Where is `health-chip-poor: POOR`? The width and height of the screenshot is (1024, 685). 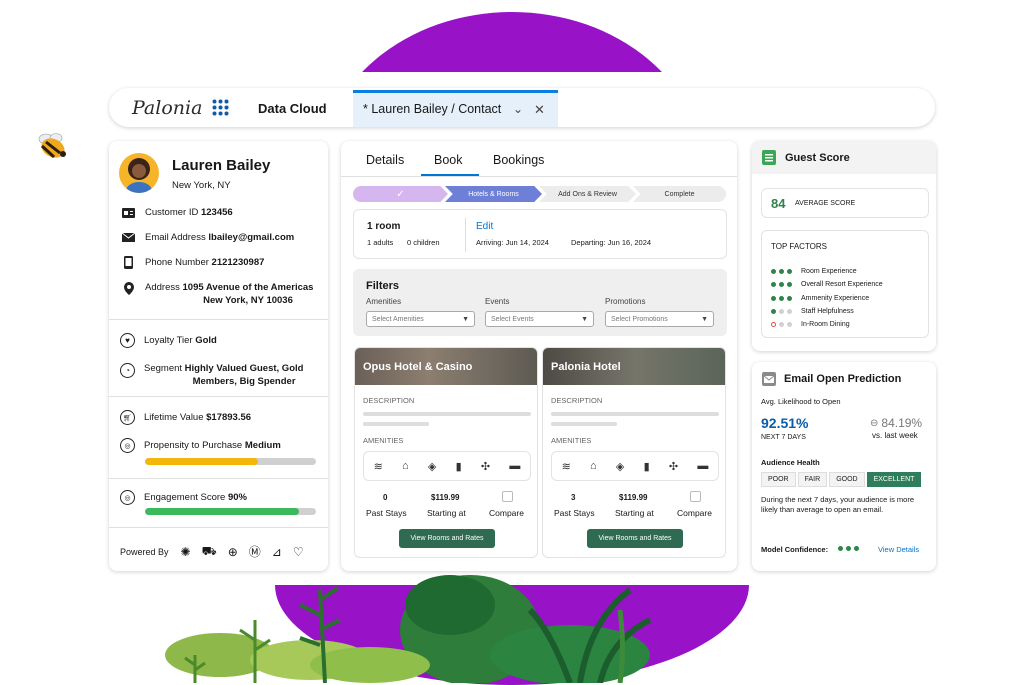 health-chip-poor: POOR is located at coordinates (778, 479).